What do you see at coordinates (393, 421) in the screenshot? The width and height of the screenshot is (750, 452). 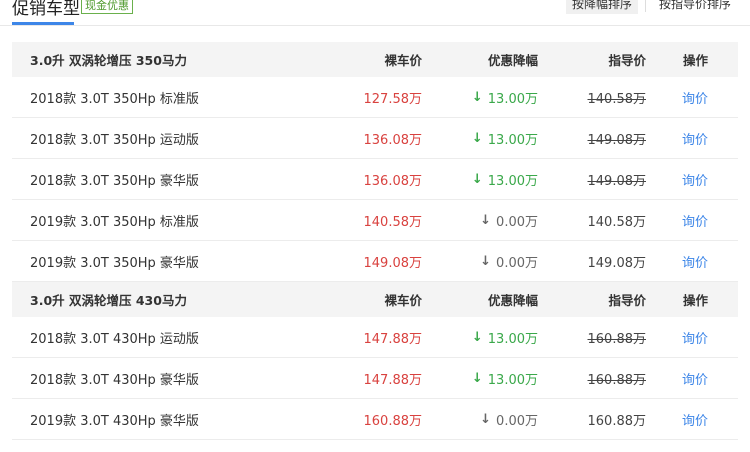 I see `bare-price: 160.88万` at bounding box center [393, 421].